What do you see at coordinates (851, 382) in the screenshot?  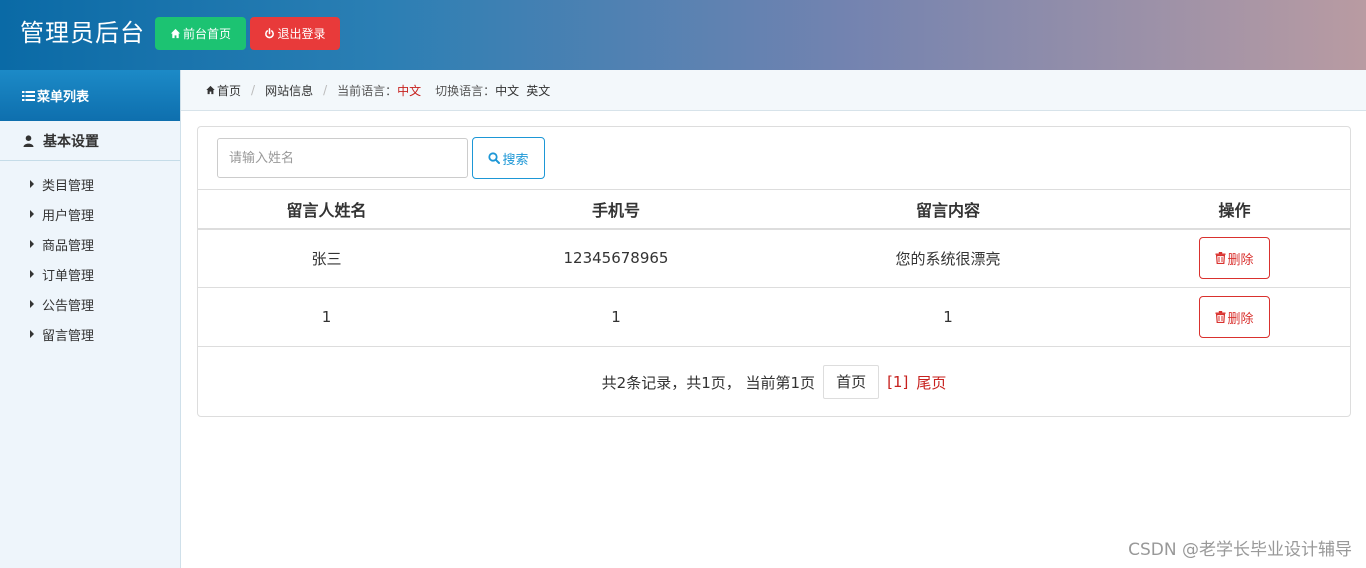 I see `first-page-button: 首页` at bounding box center [851, 382].